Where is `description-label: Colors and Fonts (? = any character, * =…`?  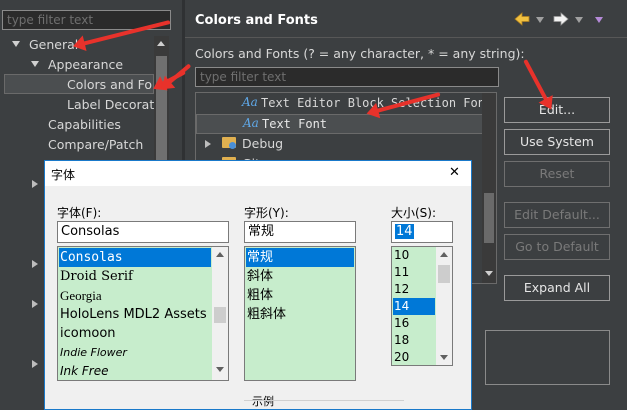 description-label: Colors and Fonts (? = any character, * =… is located at coordinates (360, 53).